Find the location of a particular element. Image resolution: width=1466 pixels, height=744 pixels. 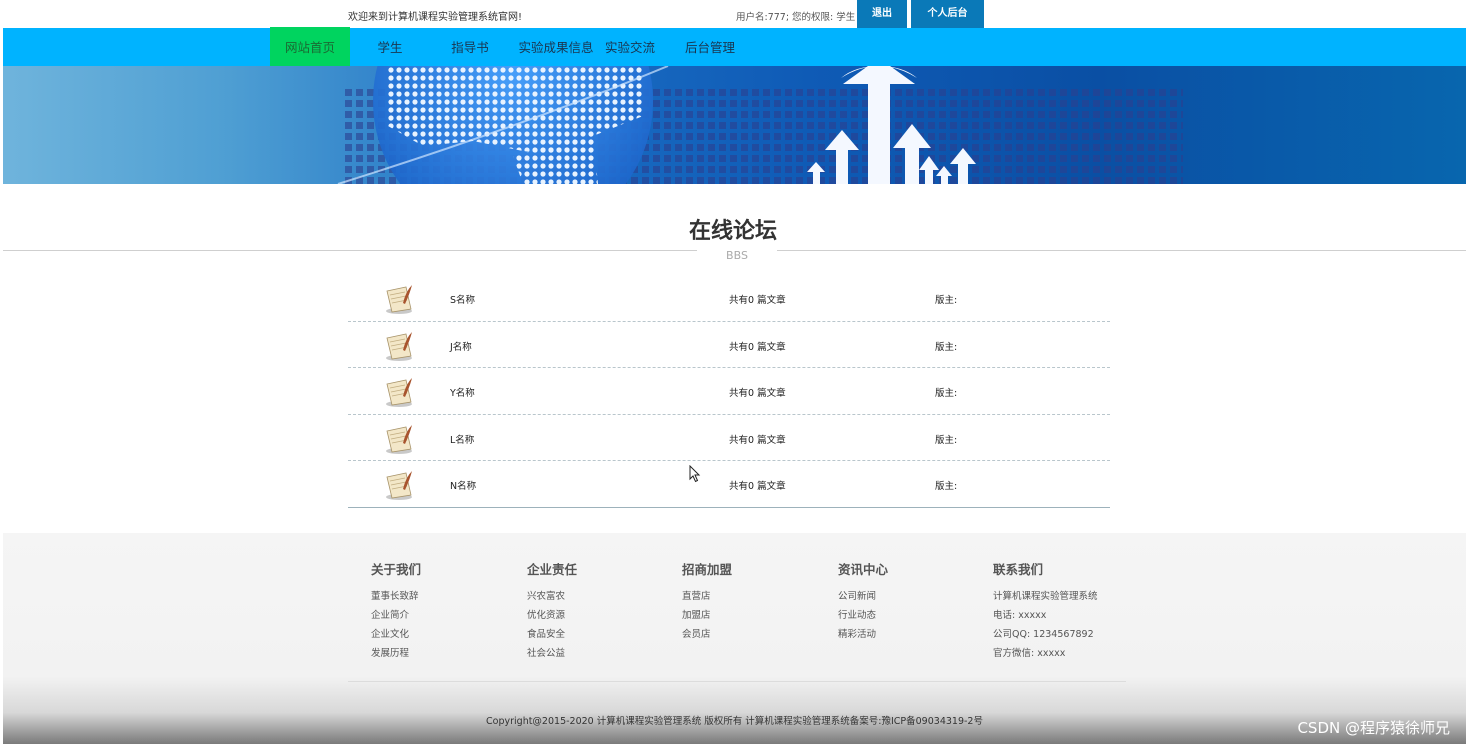

forum-name: S名称 is located at coordinates (462, 299).